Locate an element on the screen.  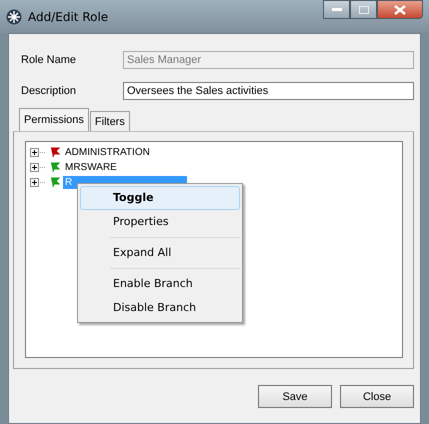
field-label: Description is located at coordinates (49, 90).